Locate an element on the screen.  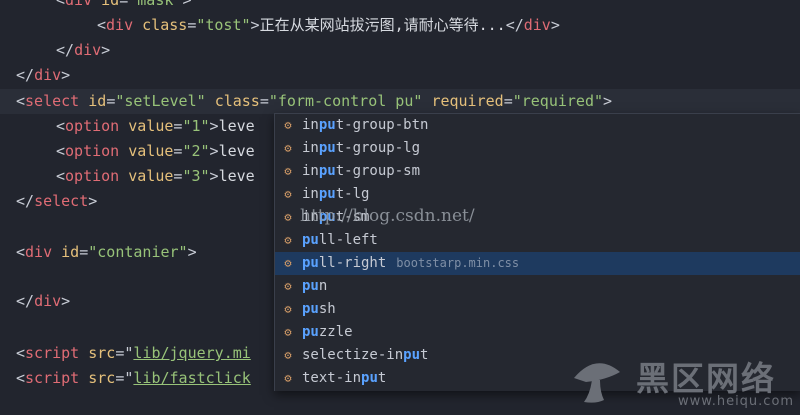
suggestion-label: selectize-input is located at coordinates (365, 355).